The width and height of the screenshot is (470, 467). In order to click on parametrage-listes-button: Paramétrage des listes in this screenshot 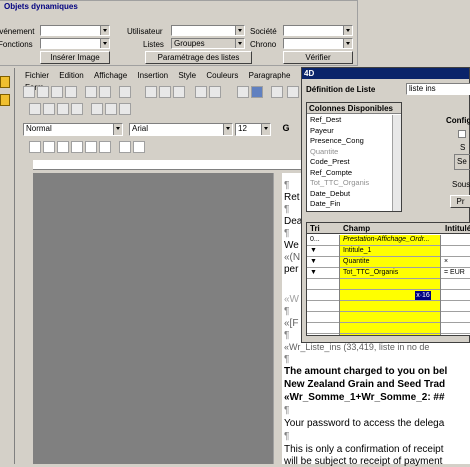, I will do `click(198, 57)`.